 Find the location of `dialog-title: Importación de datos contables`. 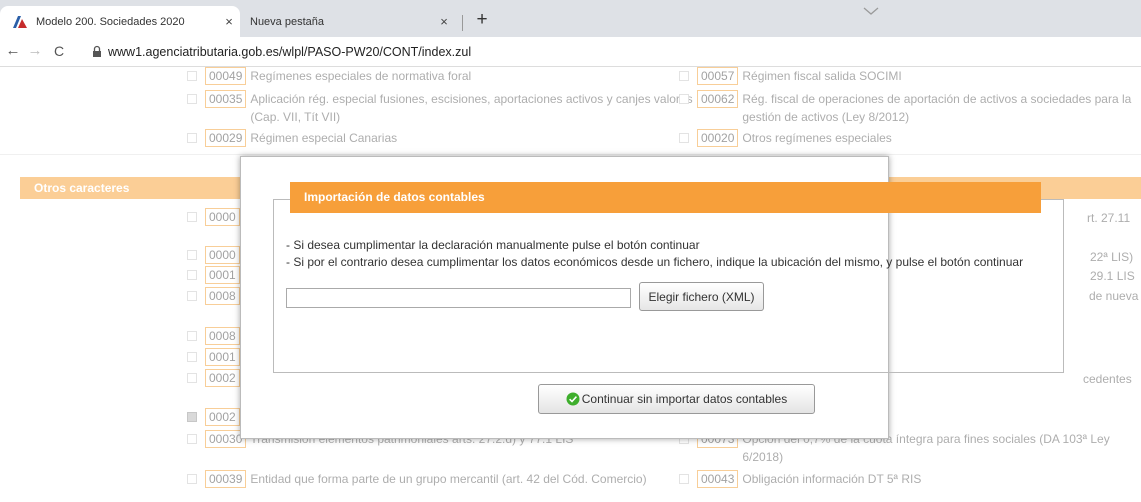

dialog-title: Importación de datos contables is located at coordinates (665, 197).